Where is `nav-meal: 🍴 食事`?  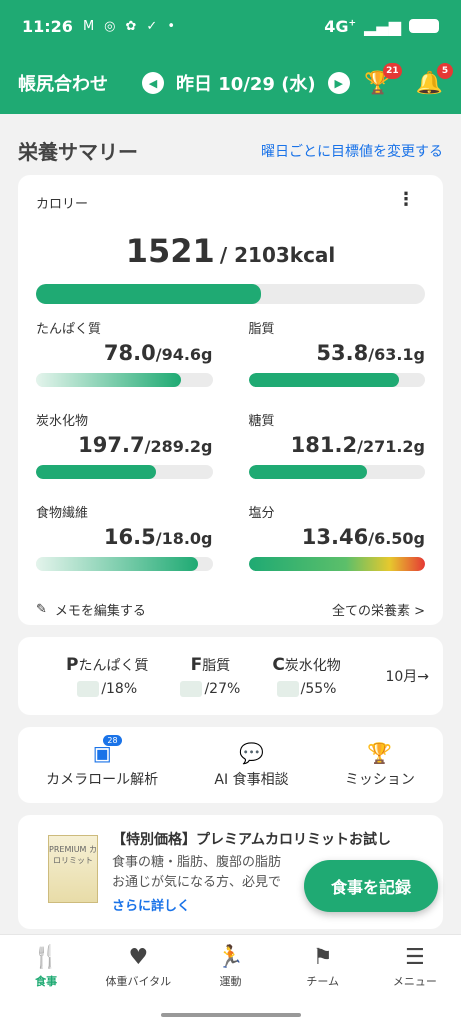
nav-meal: 🍴 食事 is located at coordinates (46, 967).